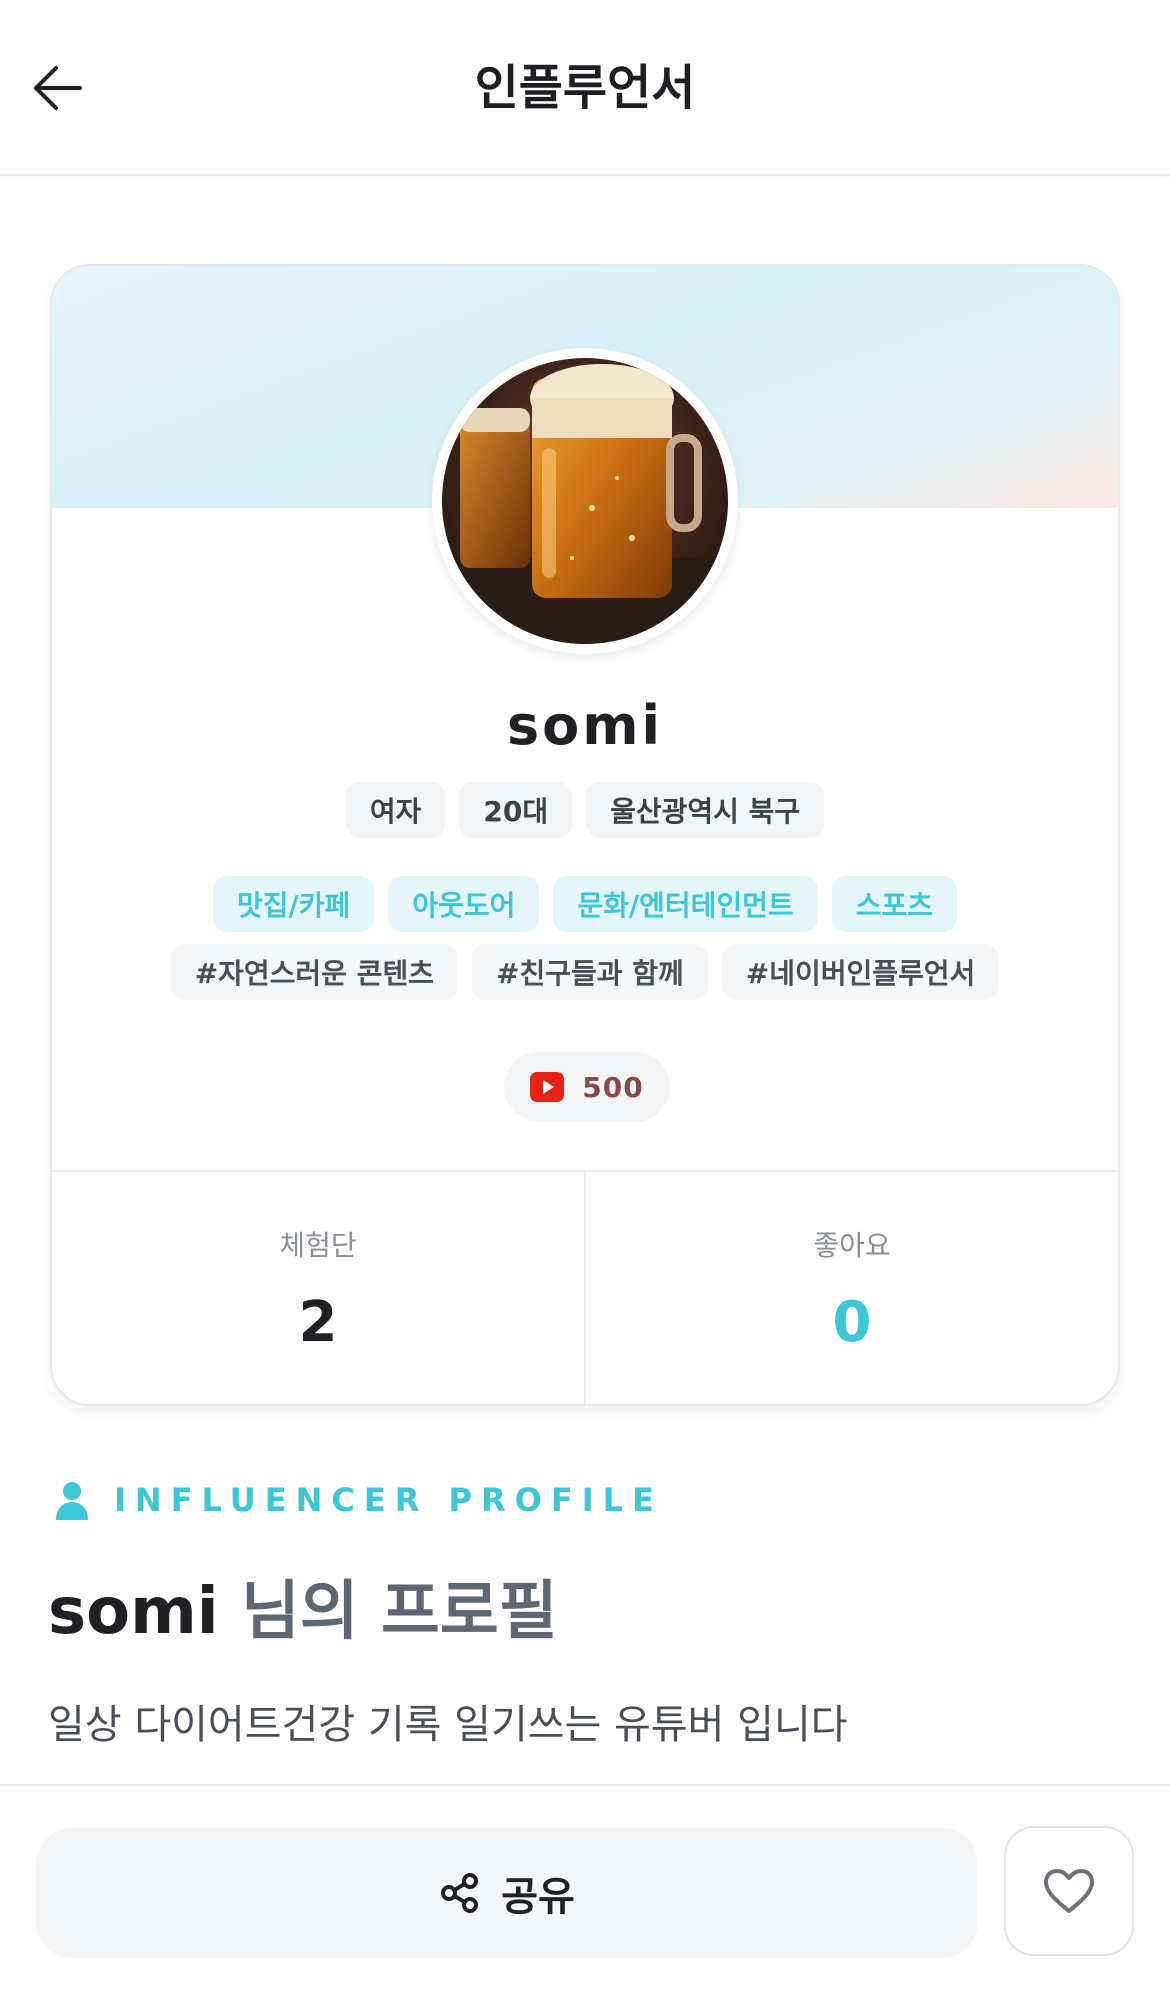 Image resolution: width=1170 pixels, height=1992 pixels. I want to click on share-label: 공유, so click(538, 1897).